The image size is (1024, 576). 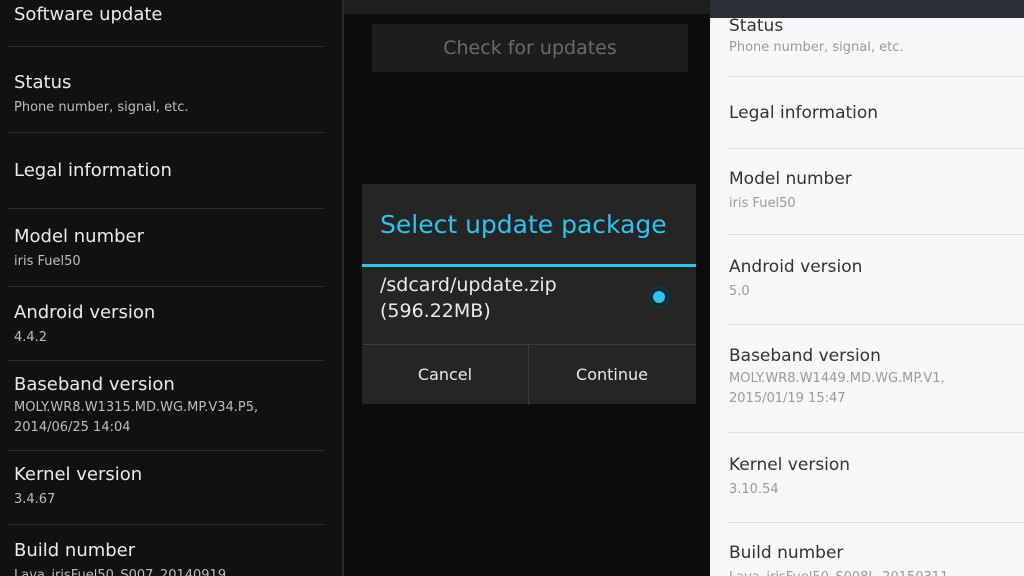 I want to click on list-item-kernel-version: Kernel version 3.10.54, so click(x=867, y=477).